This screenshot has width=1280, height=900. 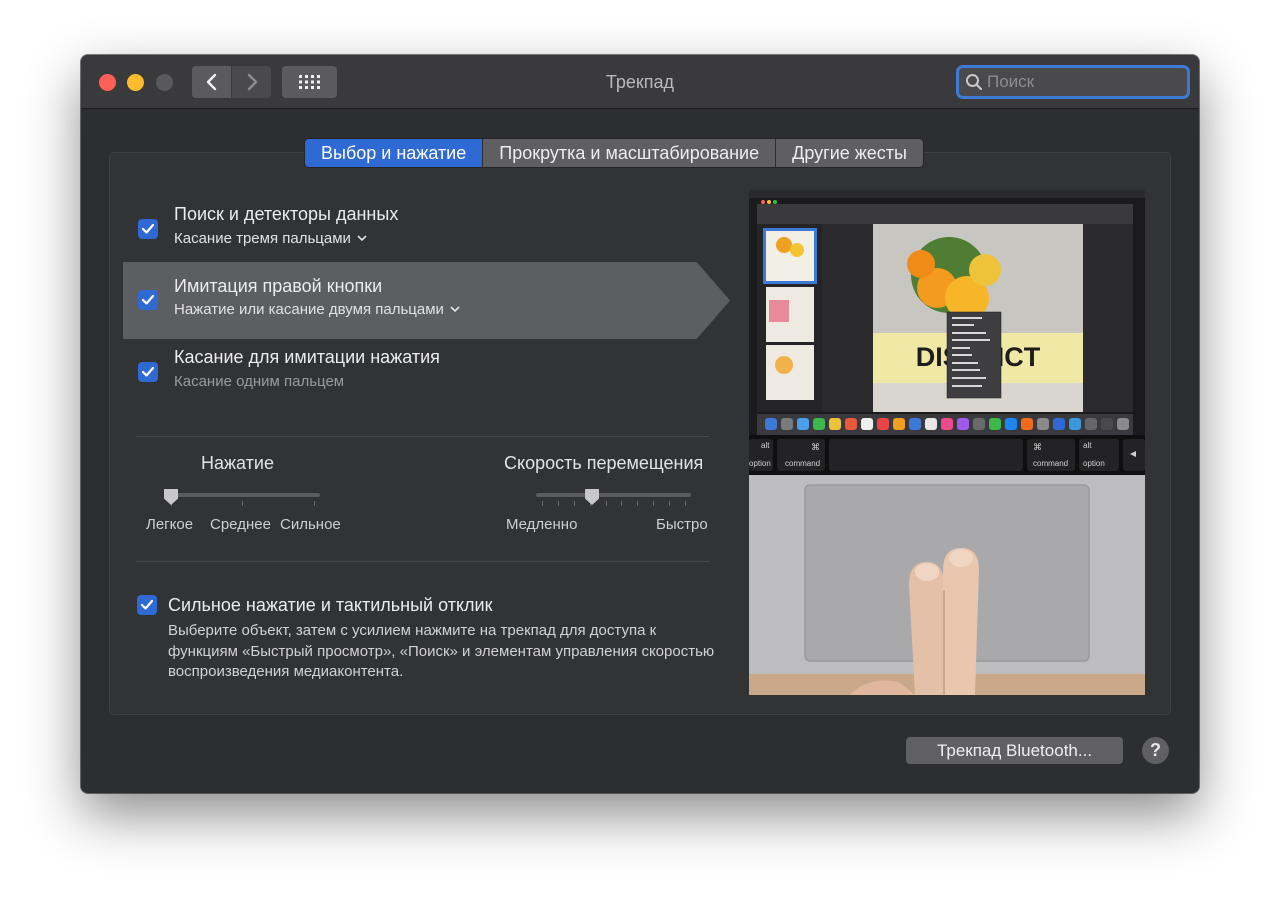 What do you see at coordinates (240, 524) in the screenshot?
I see `click-tick-label-medium: Среднее` at bounding box center [240, 524].